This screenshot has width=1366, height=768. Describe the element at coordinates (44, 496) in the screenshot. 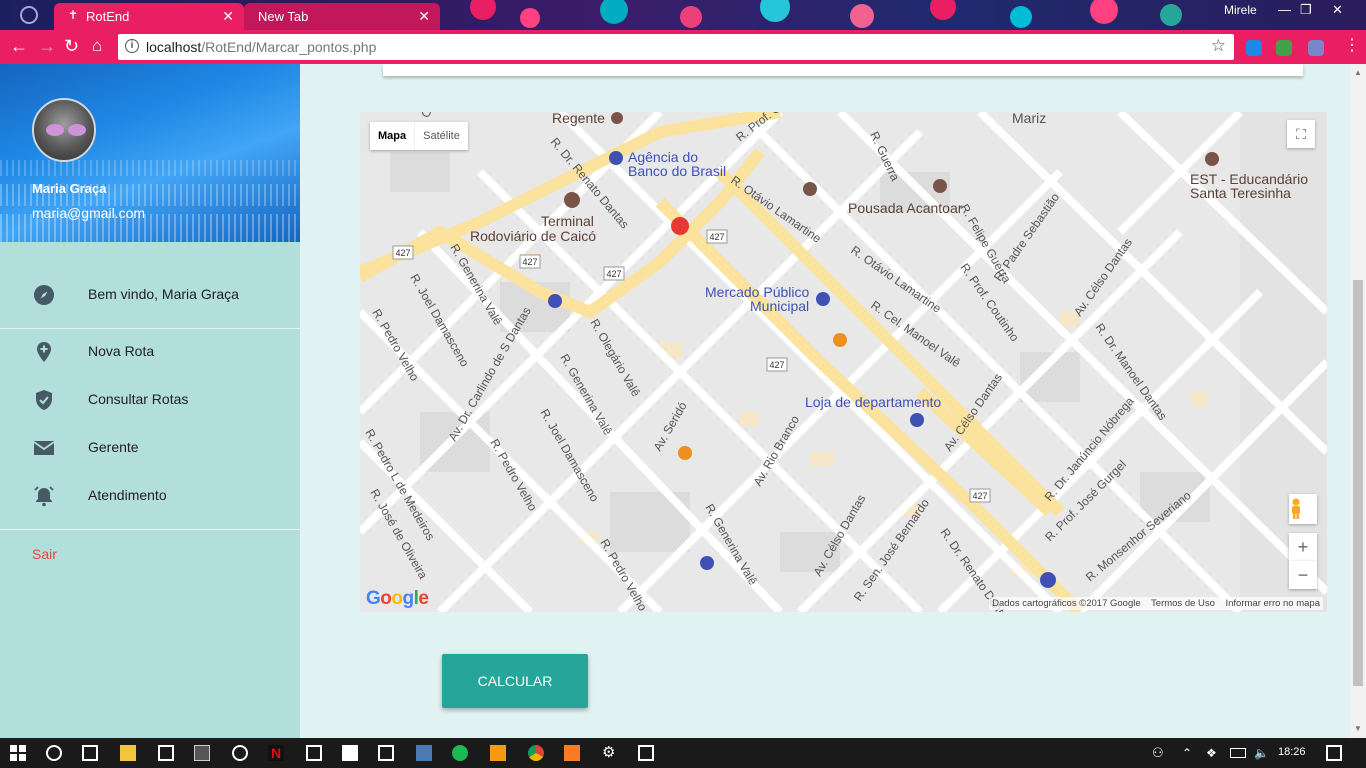

I see `alarm-bell-icon` at that location.